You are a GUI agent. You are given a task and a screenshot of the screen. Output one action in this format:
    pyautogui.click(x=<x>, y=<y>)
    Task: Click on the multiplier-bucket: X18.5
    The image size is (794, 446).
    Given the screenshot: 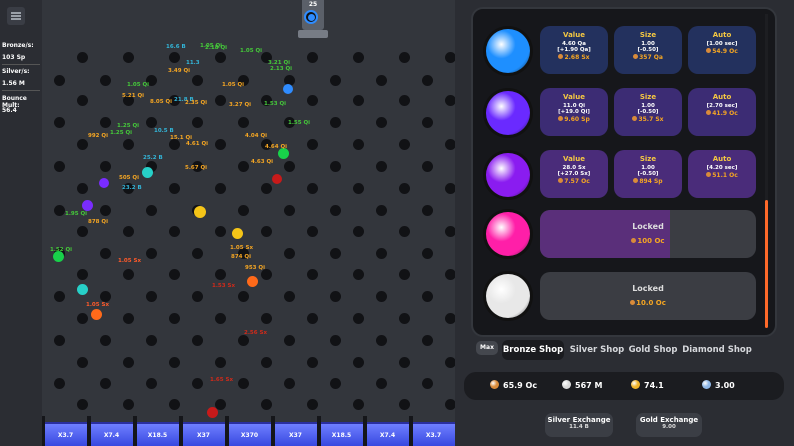 What is the action you would take?
    pyautogui.click(x=341, y=434)
    